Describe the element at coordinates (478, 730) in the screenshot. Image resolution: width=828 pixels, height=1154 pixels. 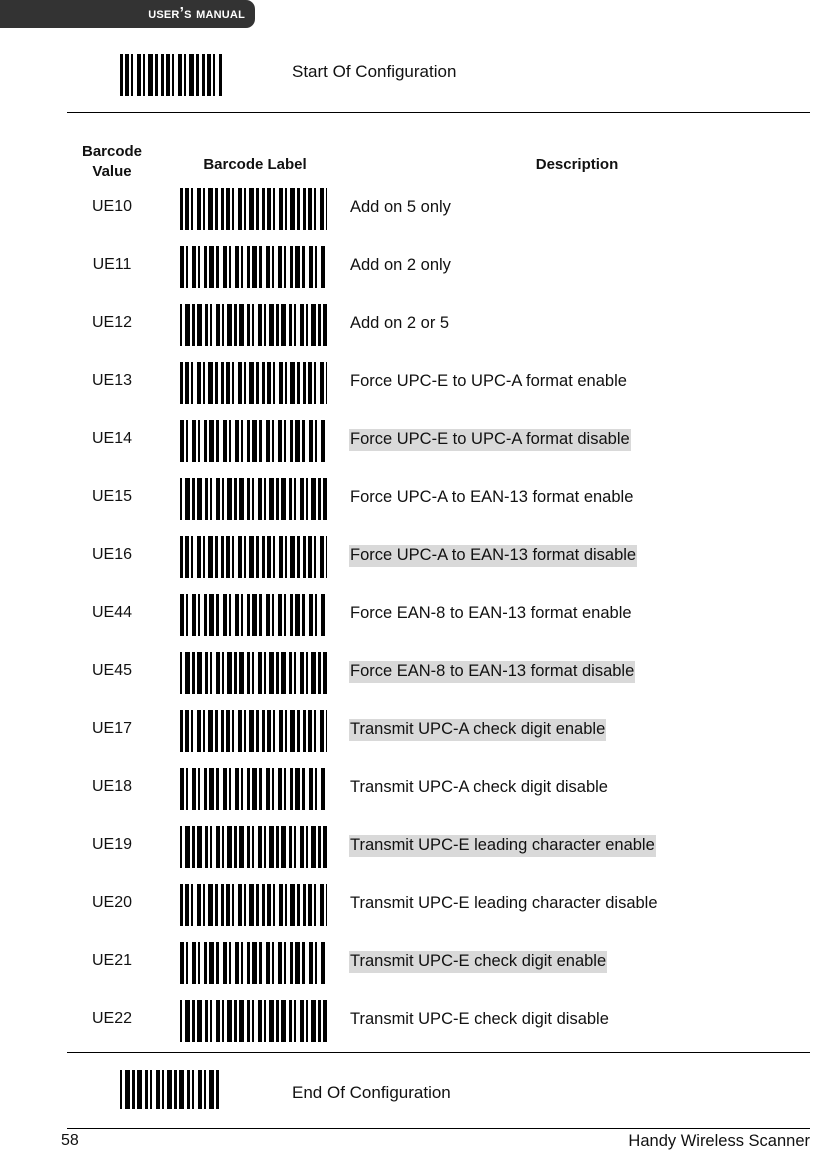
I see `description-cell: Transmit UPC-A check digit enable` at that location.